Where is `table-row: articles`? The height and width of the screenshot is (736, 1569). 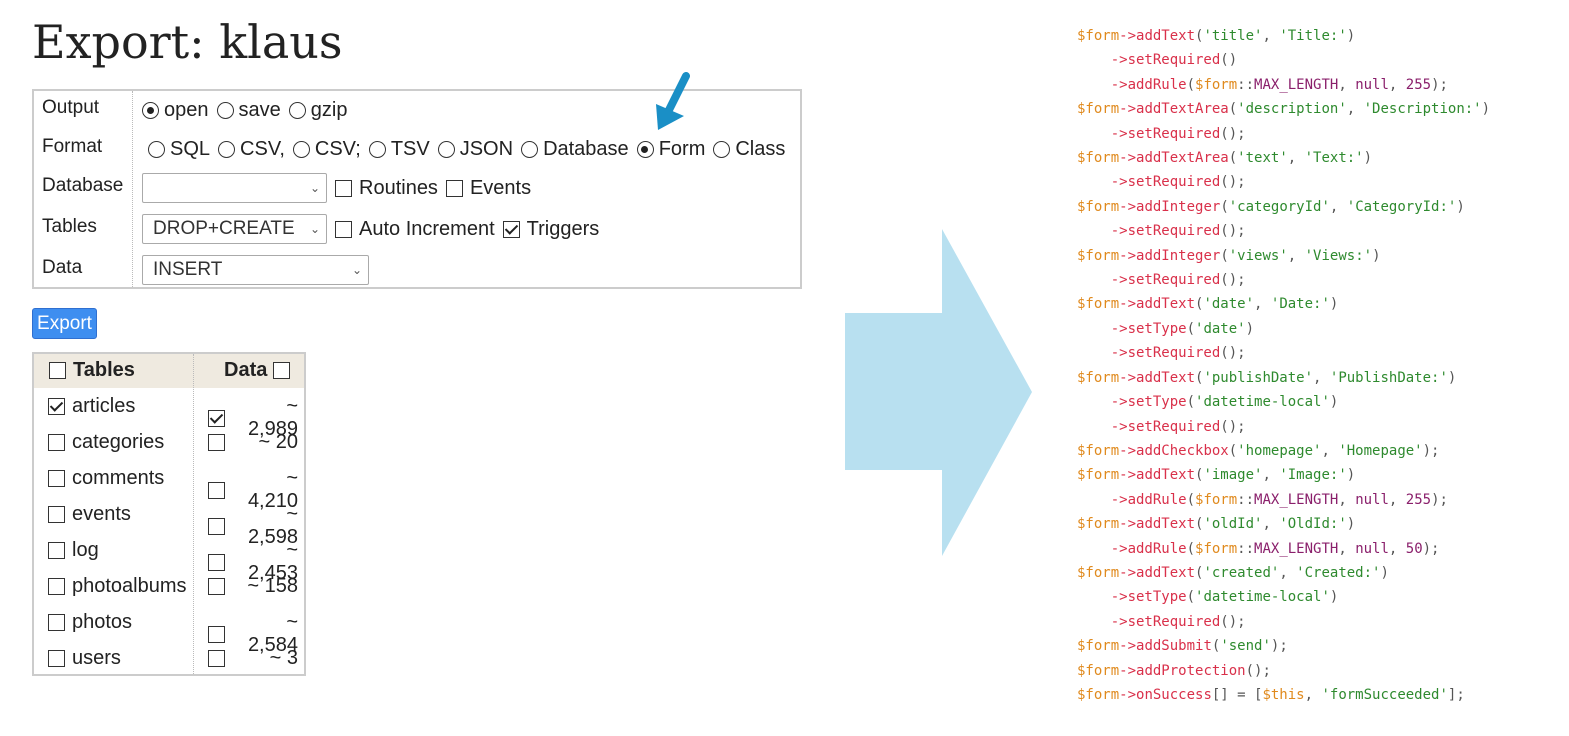
table-row: articles is located at coordinates (91, 406).